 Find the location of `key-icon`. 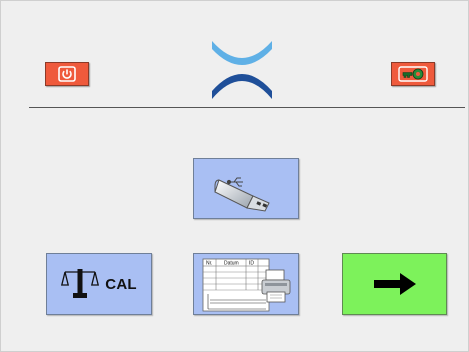

key-icon is located at coordinates (413, 74).